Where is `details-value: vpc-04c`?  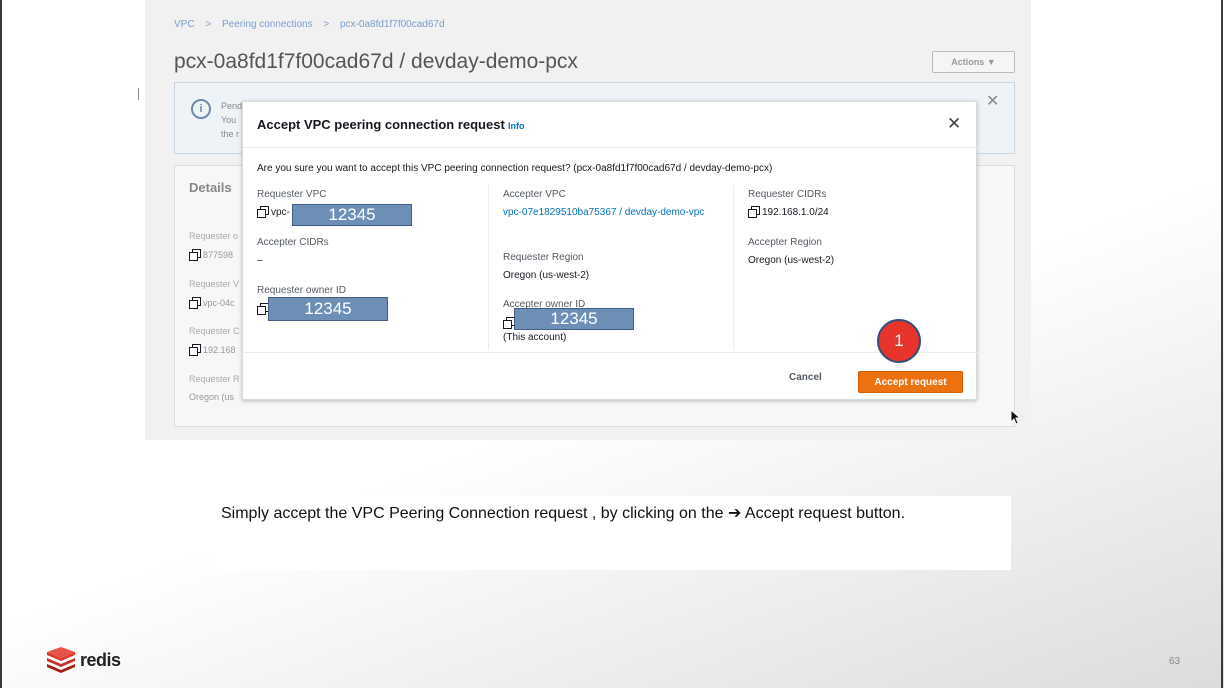 details-value: vpc-04c is located at coordinates (212, 303).